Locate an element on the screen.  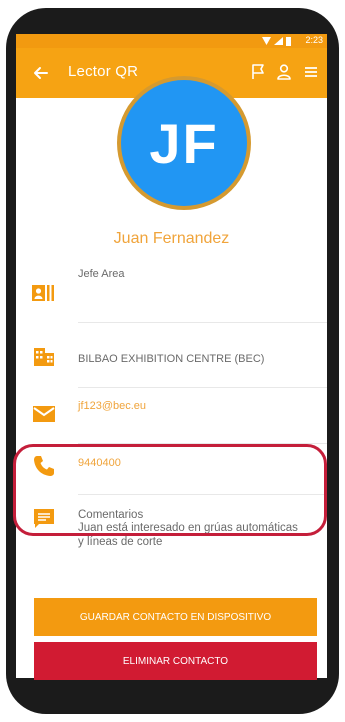
contact-name: Juan Fernandez is located at coordinates (171, 238).